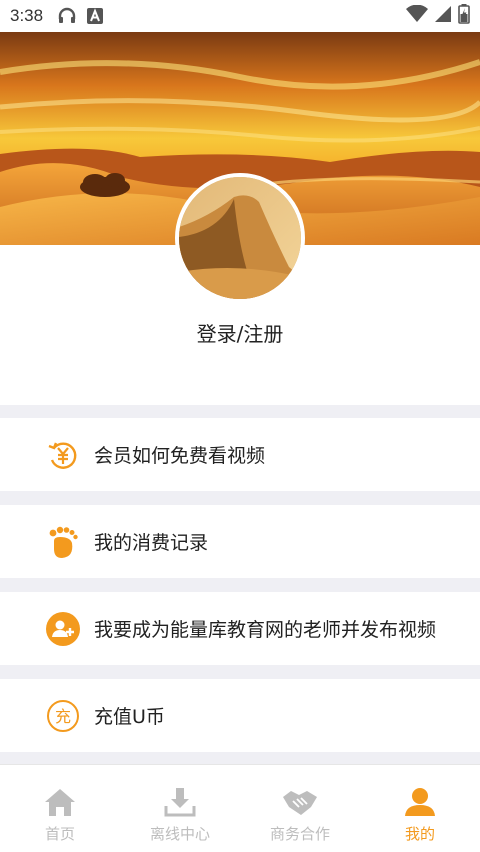 The width and height of the screenshot is (480, 852). What do you see at coordinates (443, 16) in the screenshot?
I see `signal-icon` at bounding box center [443, 16].